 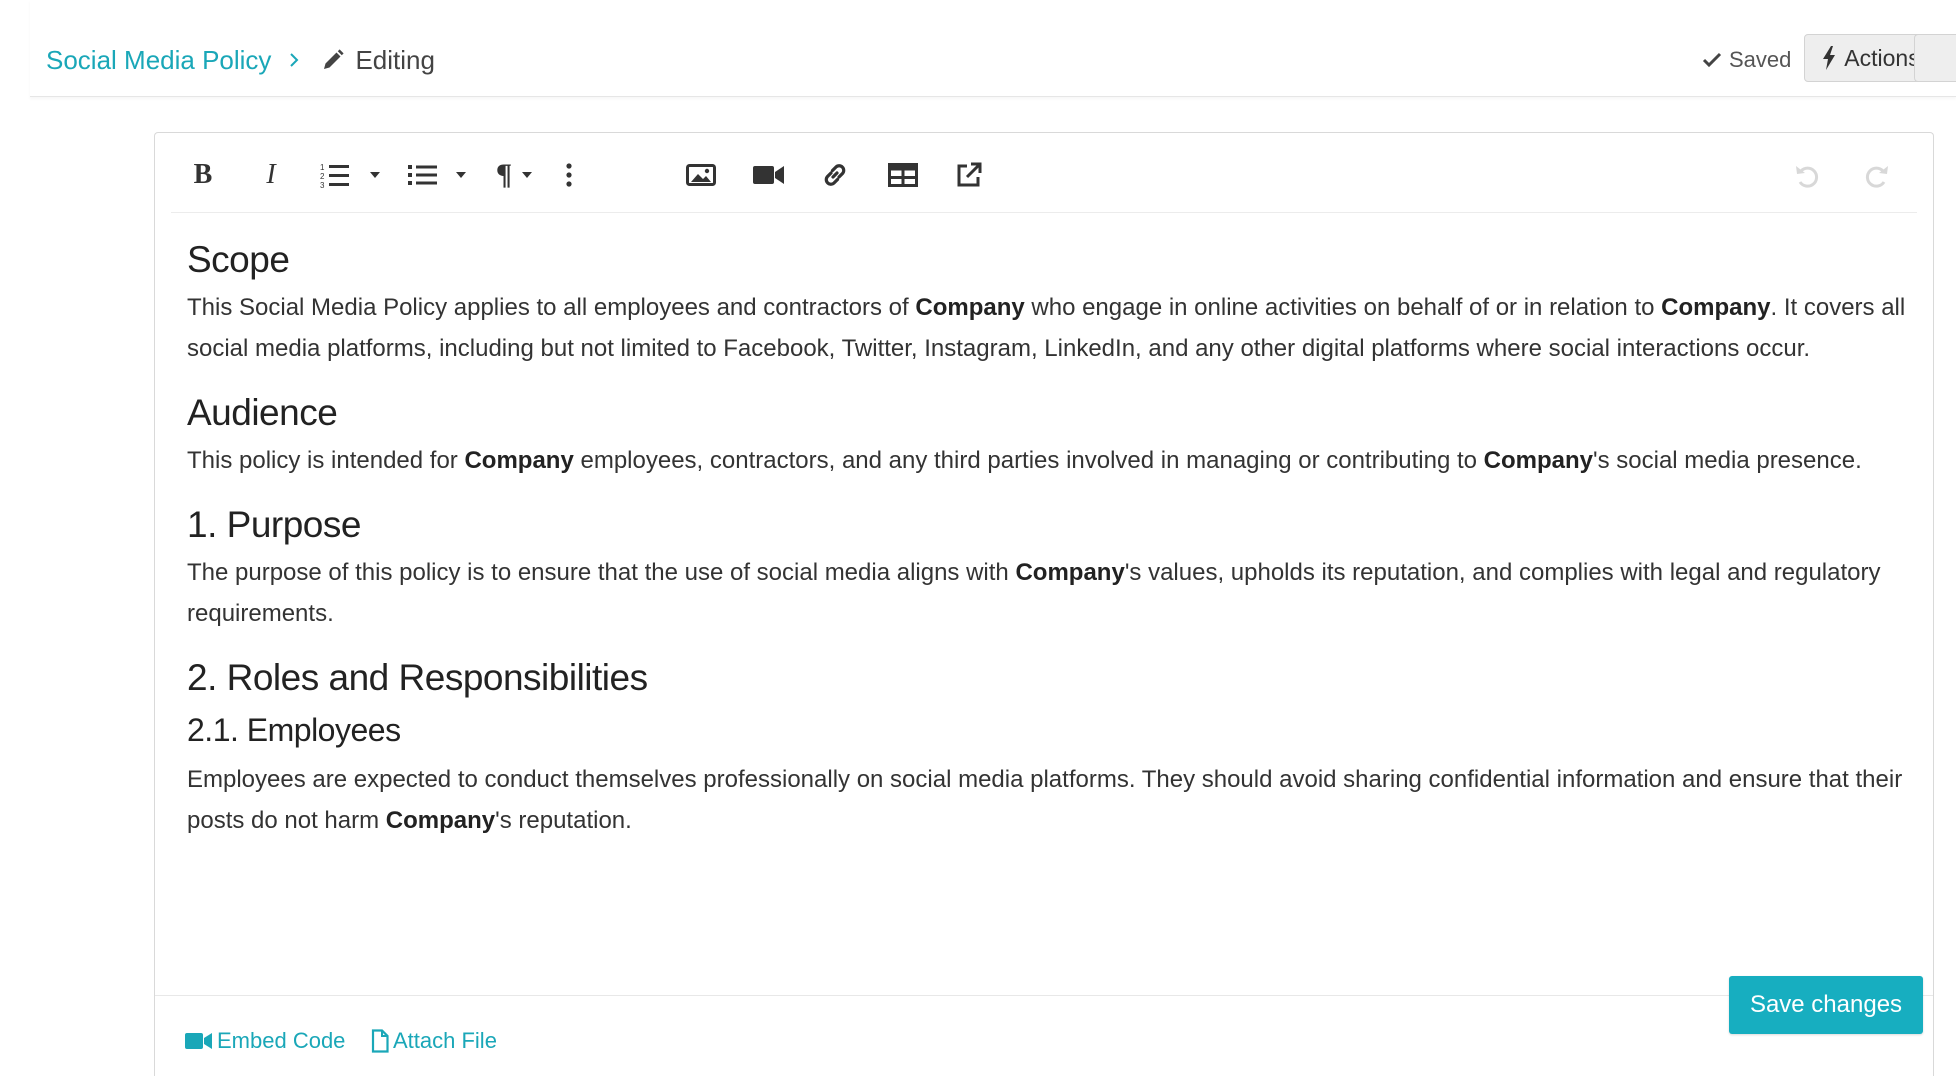 What do you see at coordinates (769, 175) in the screenshot?
I see `video-icon` at bounding box center [769, 175].